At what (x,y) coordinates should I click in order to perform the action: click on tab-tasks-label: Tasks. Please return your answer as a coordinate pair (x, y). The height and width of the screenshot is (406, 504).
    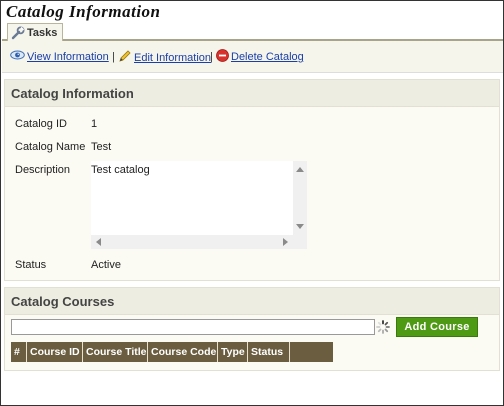
    Looking at the image, I should click on (42, 32).